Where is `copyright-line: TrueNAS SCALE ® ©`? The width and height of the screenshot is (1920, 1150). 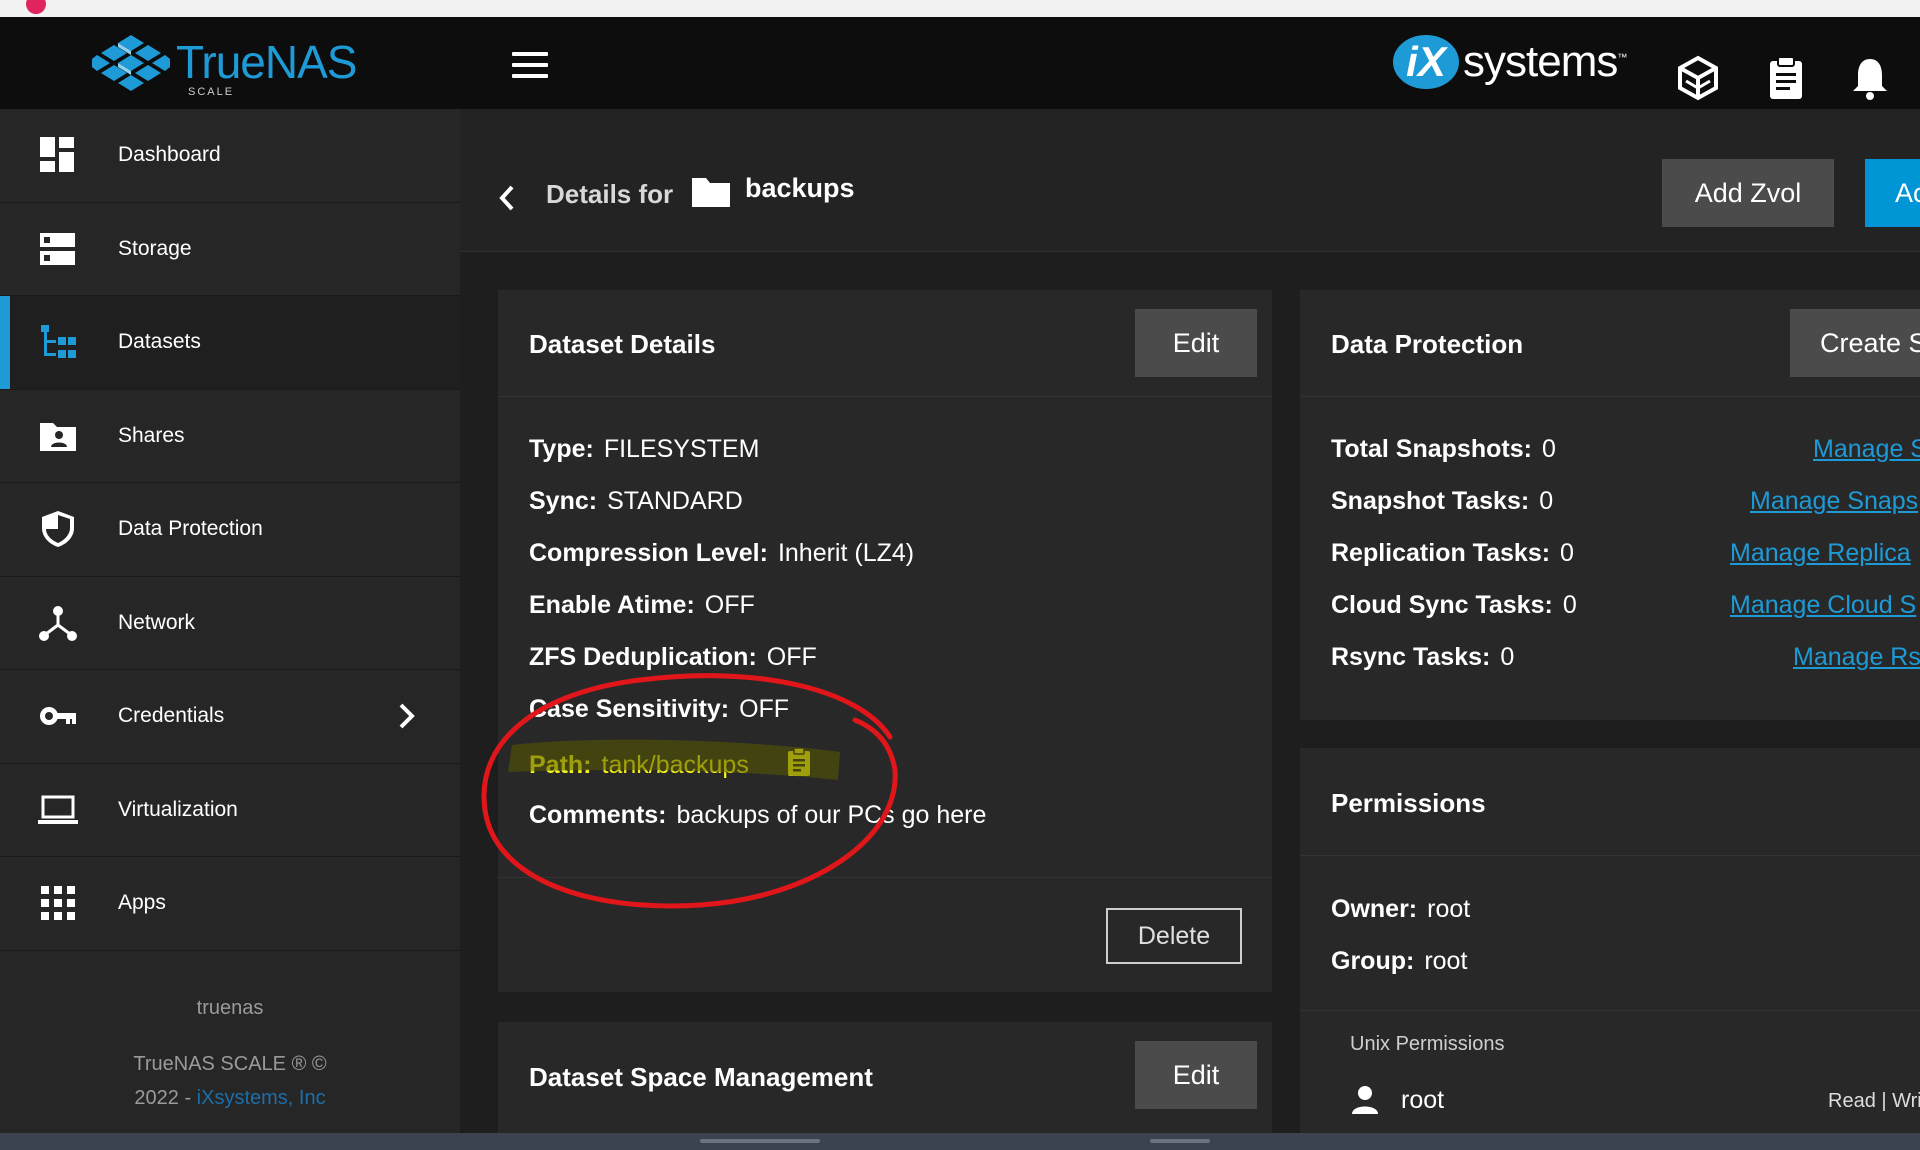
copyright-line: TrueNAS SCALE ® © is located at coordinates (230, 1064).